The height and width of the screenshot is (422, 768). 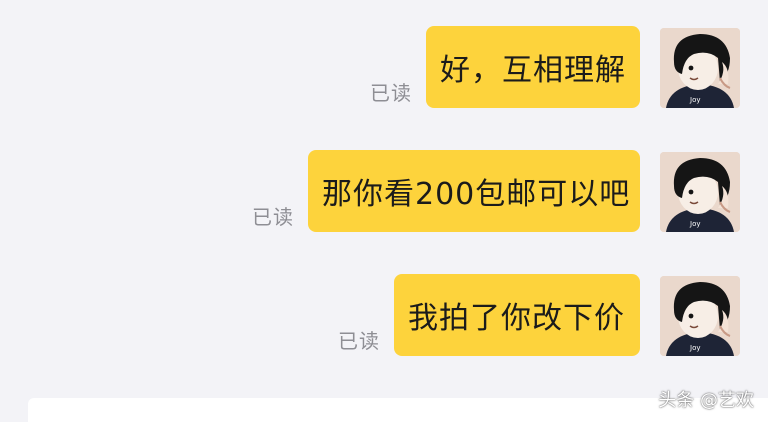 What do you see at coordinates (476, 194) in the screenshot?
I see `message-text: 那你看200包邮可以吧` at bounding box center [476, 194].